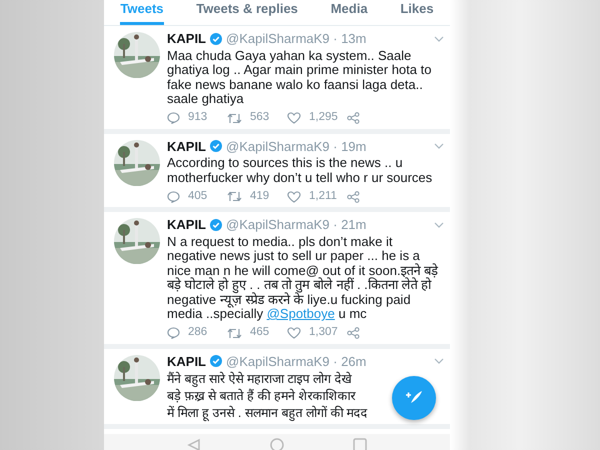  Describe the element at coordinates (198, 332) in the screenshot. I see `reply-count: 286` at that location.